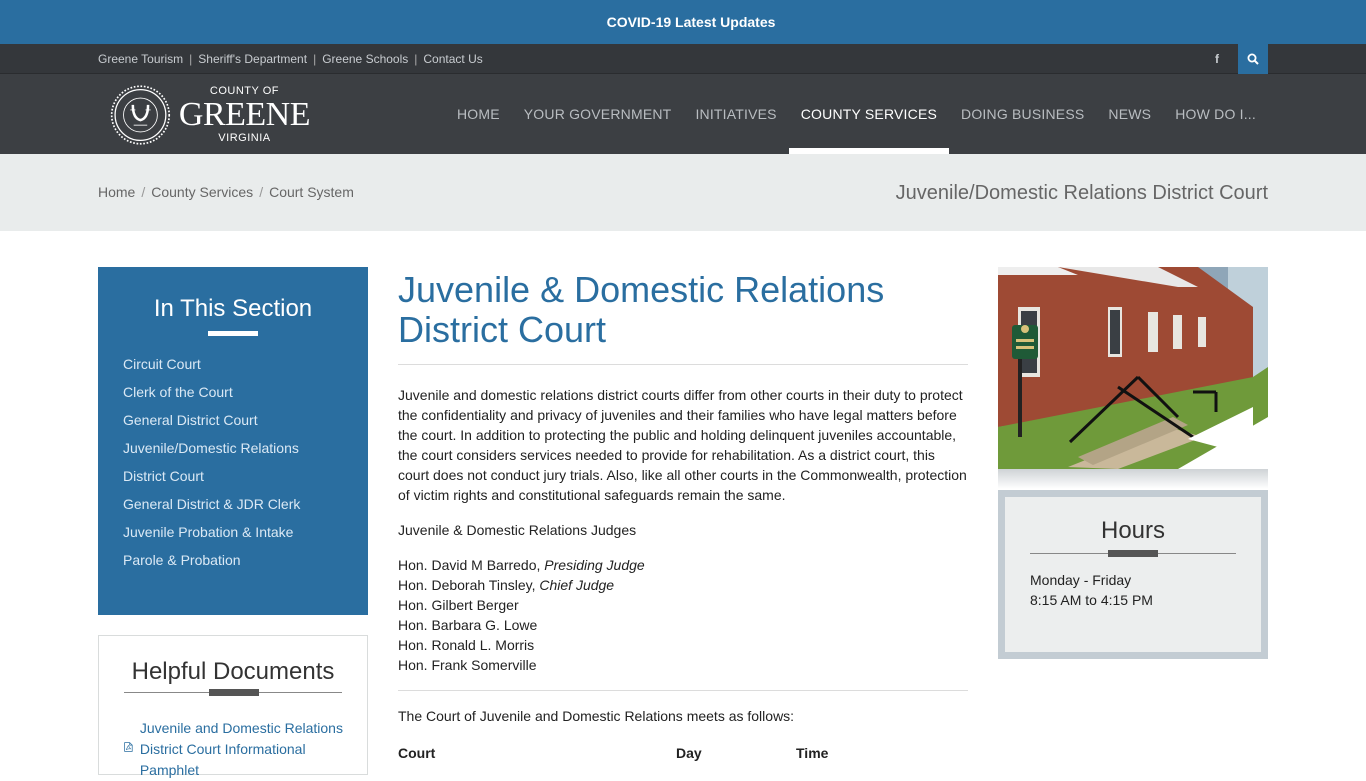 This screenshot has height=781, width=1366. I want to click on hours-box: Hours Monday - Friday 8:15 AM to 4:15 PM, so click(1133, 574).